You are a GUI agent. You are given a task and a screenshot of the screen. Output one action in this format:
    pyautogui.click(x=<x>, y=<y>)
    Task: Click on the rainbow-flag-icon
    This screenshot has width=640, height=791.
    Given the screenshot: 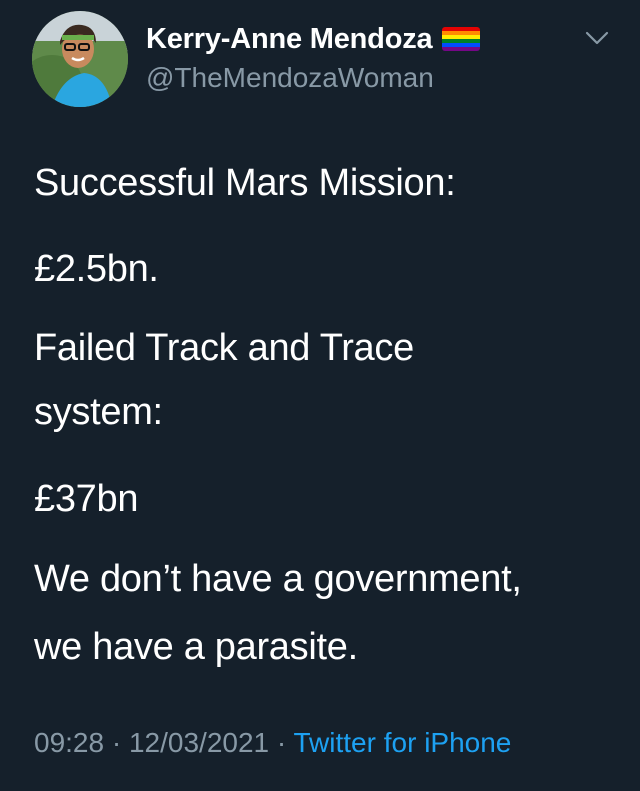 What is the action you would take?
    pyautogui.click(x=461, y=39)
    